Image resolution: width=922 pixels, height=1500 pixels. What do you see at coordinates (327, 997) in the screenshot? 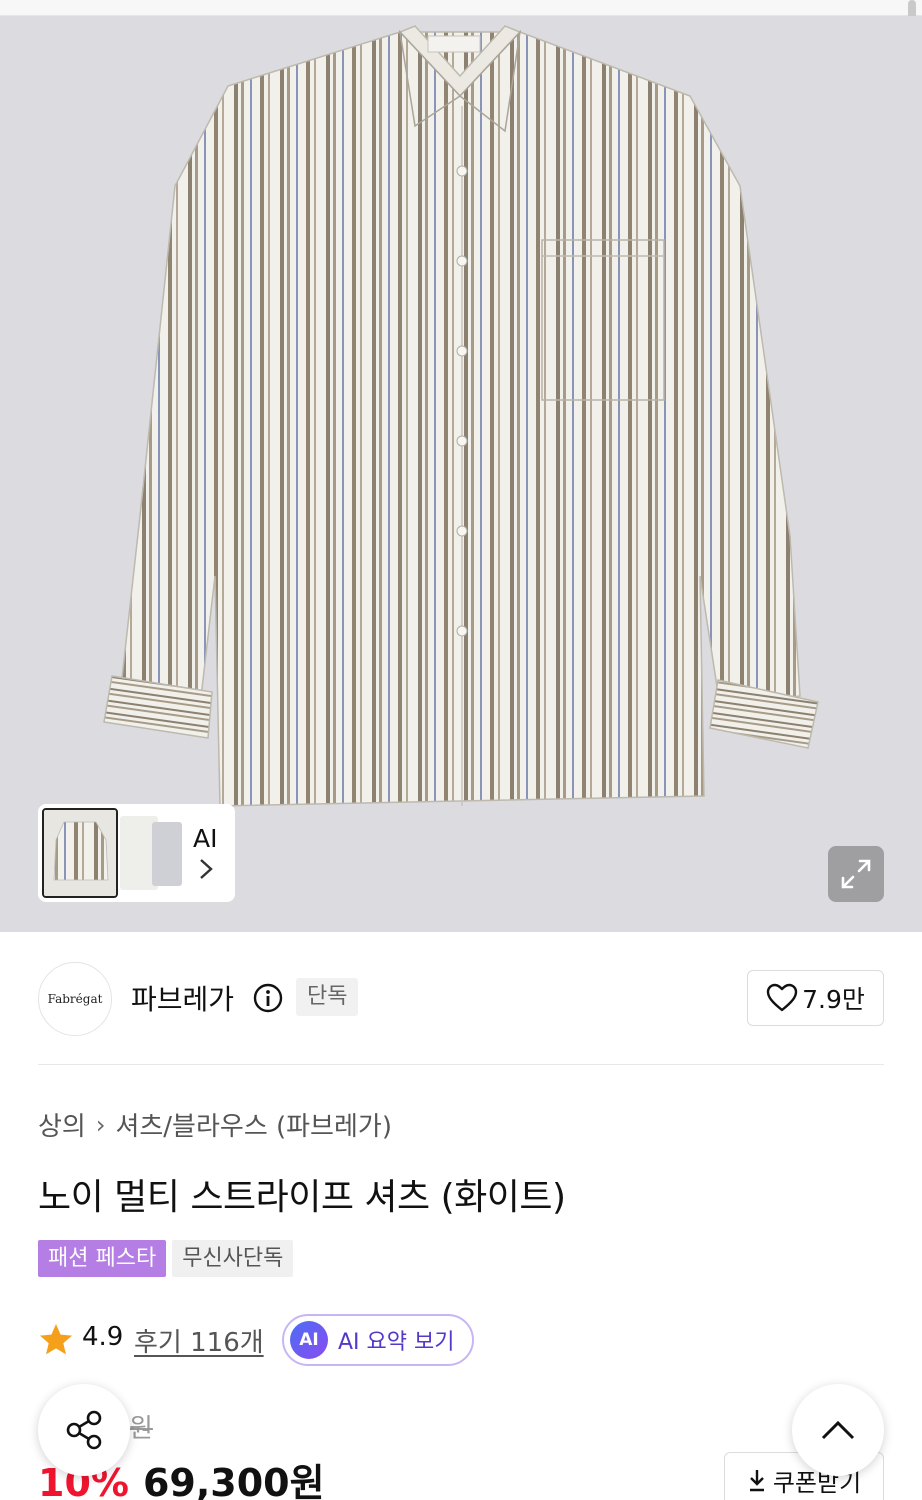
I see `brand-exclusive-badge: 단독` at bounding box center [327, 997].